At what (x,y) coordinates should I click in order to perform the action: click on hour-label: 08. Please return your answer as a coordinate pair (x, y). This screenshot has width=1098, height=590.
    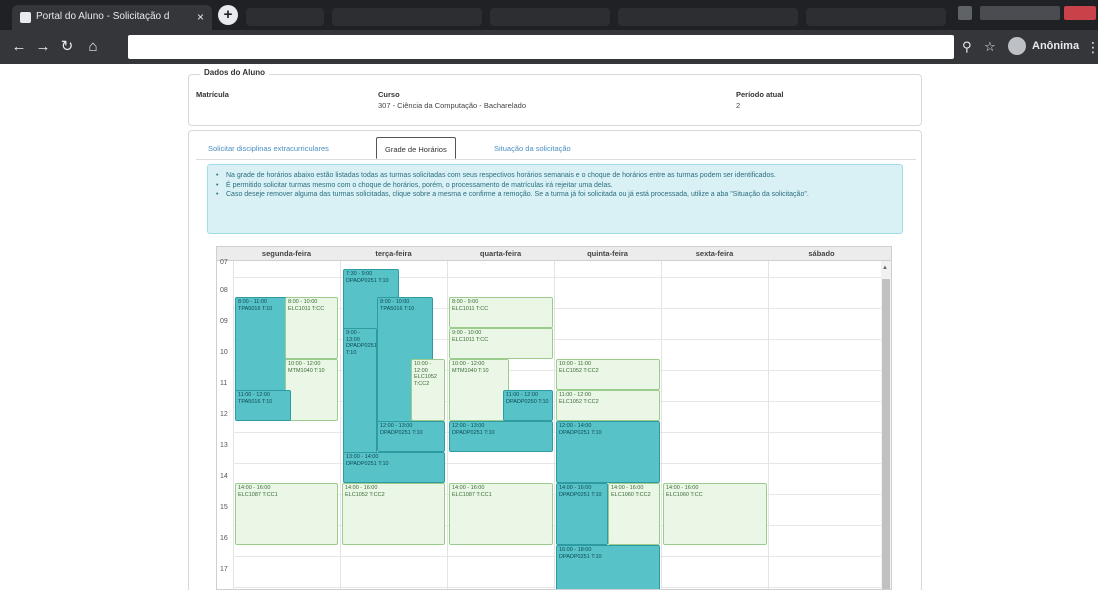
    Looking at the image, I should click on (224, 290).